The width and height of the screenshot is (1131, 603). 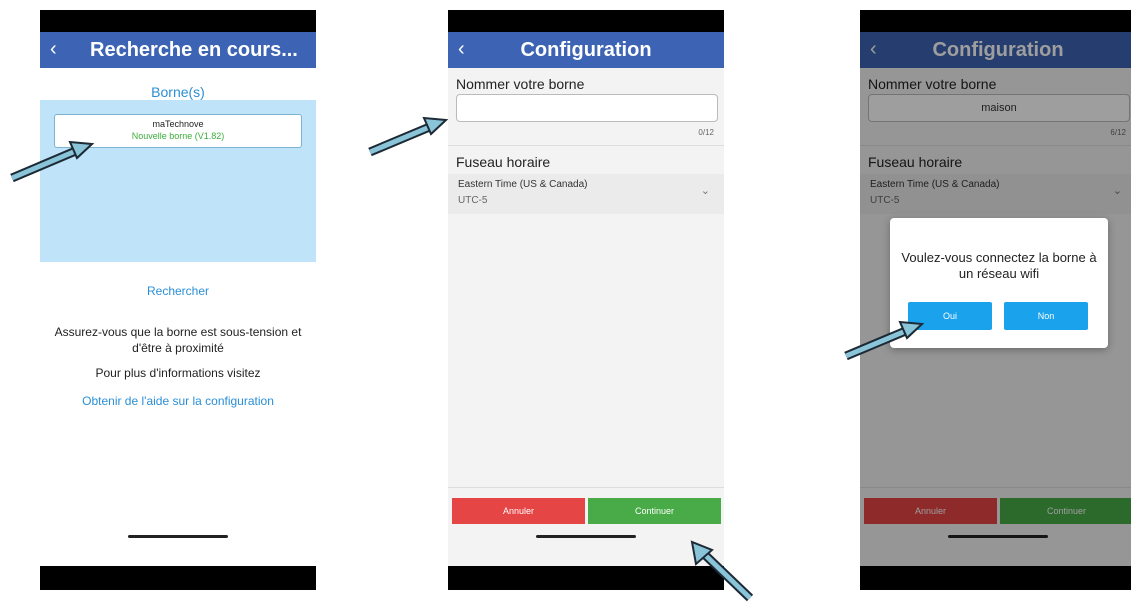 I want to click on arrow-icon-device, so click(x=52, y=161).